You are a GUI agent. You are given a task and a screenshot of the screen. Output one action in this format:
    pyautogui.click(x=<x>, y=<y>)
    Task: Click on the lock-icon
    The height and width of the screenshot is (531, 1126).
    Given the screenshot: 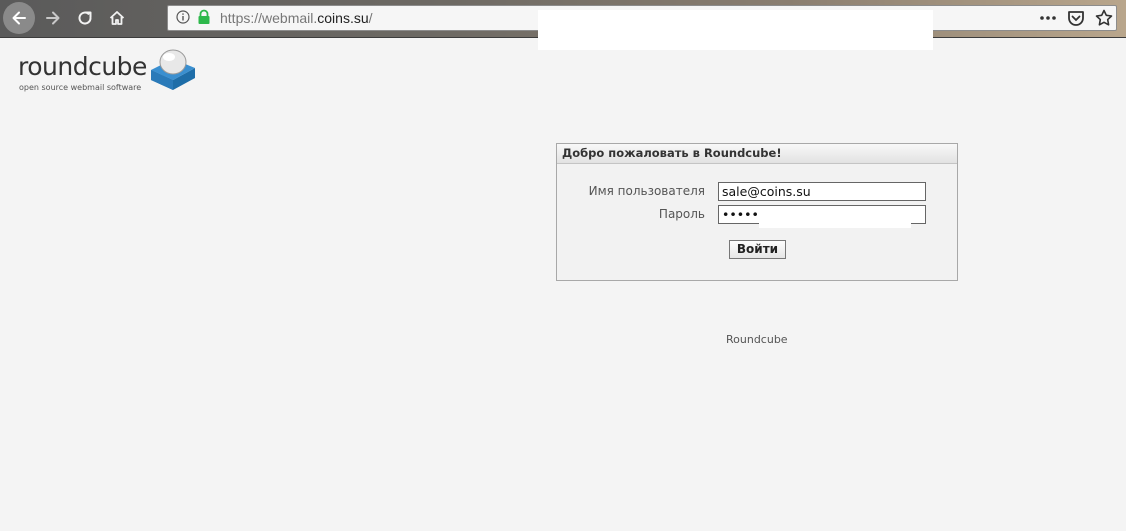 What is the action you would take?
    pyautogui.click(x=204, y=17)
    